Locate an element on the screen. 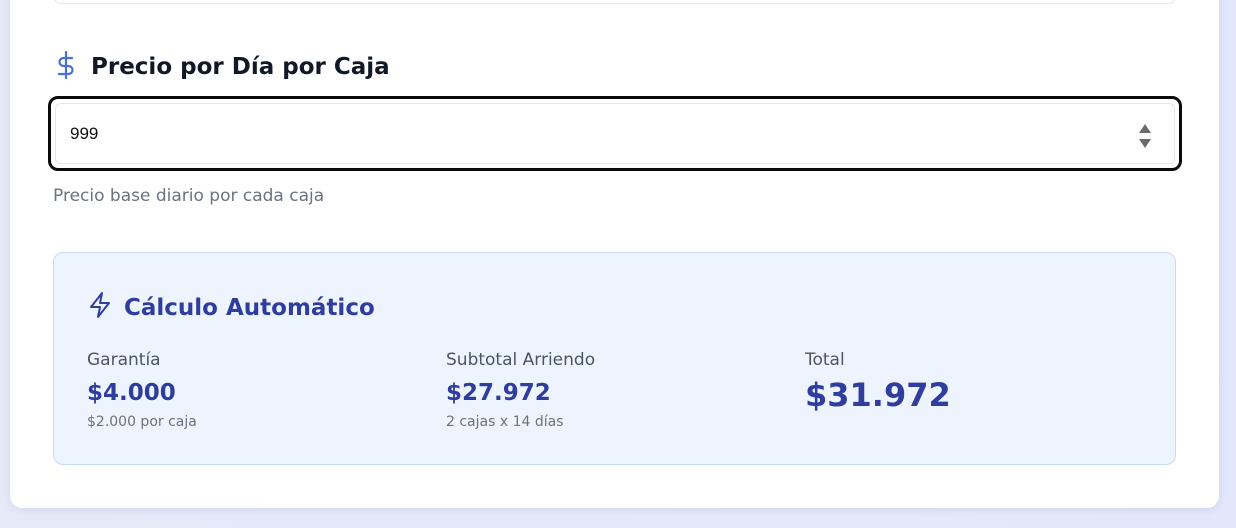  total-column: Total $31.972 is located at coordinates (878, 381).